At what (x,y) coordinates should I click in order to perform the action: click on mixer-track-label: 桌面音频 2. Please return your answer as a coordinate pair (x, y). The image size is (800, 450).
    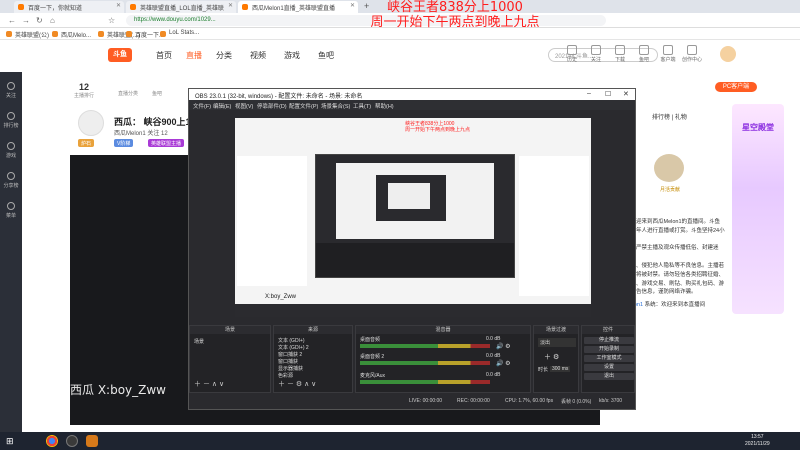
    Looking at the image, I should click on (372, 357).